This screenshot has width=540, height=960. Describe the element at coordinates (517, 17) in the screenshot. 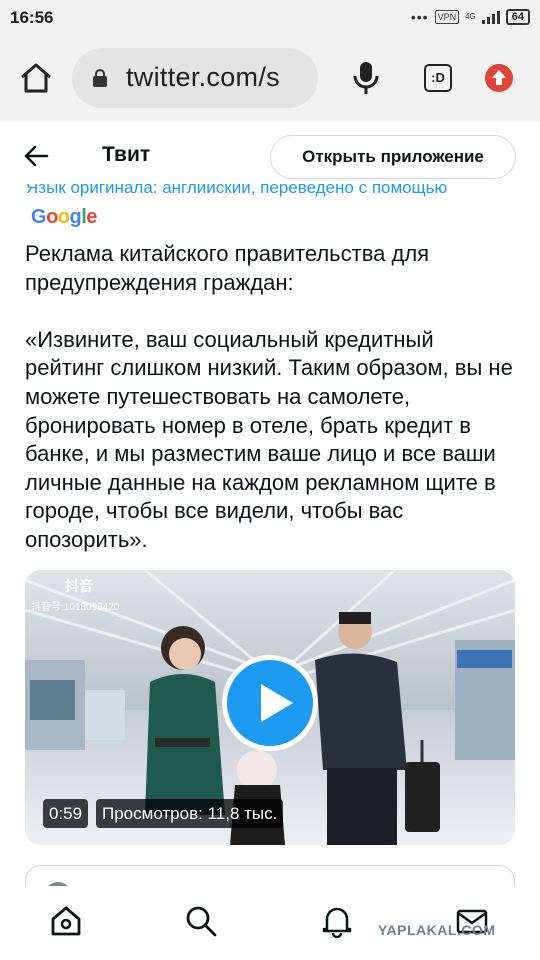

I see `battery-icon: 64` at that location.